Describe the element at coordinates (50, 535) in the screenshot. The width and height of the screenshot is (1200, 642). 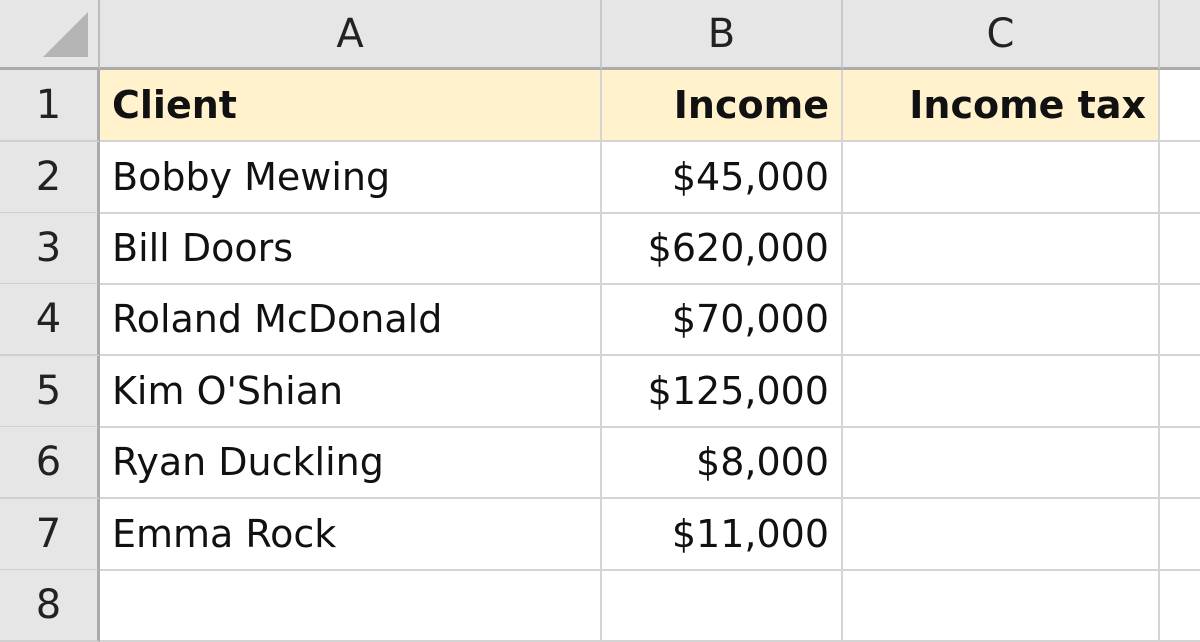
I see `row-header-7: 7` at that location.